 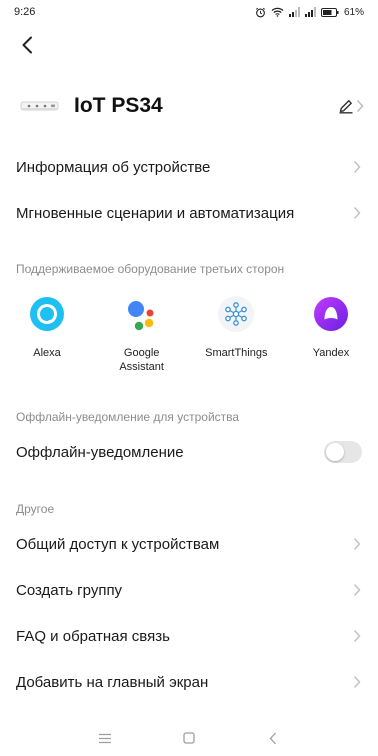 What do you see at coordinates (353, 12) in the screenshot?
I see `battery-percent: 61%` at bounding box center [353, 12].